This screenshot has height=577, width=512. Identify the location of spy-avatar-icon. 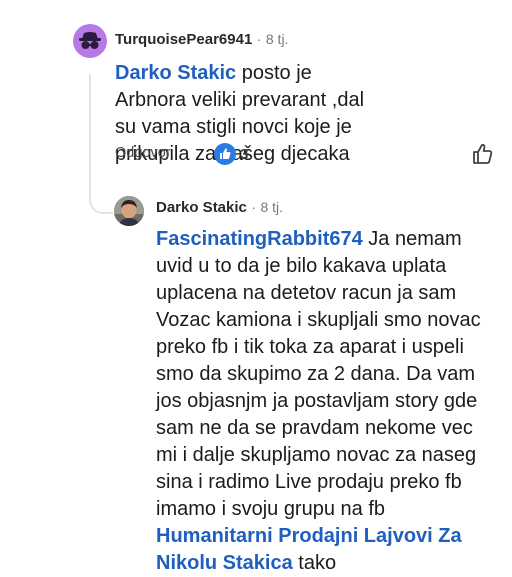
(90, 41).